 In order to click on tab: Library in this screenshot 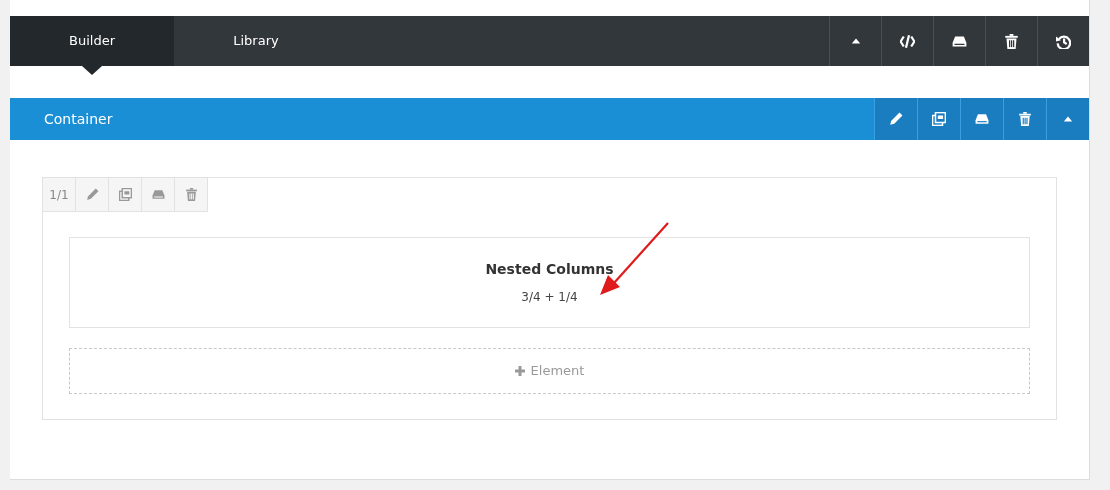, I will do `click(256, 41)`.